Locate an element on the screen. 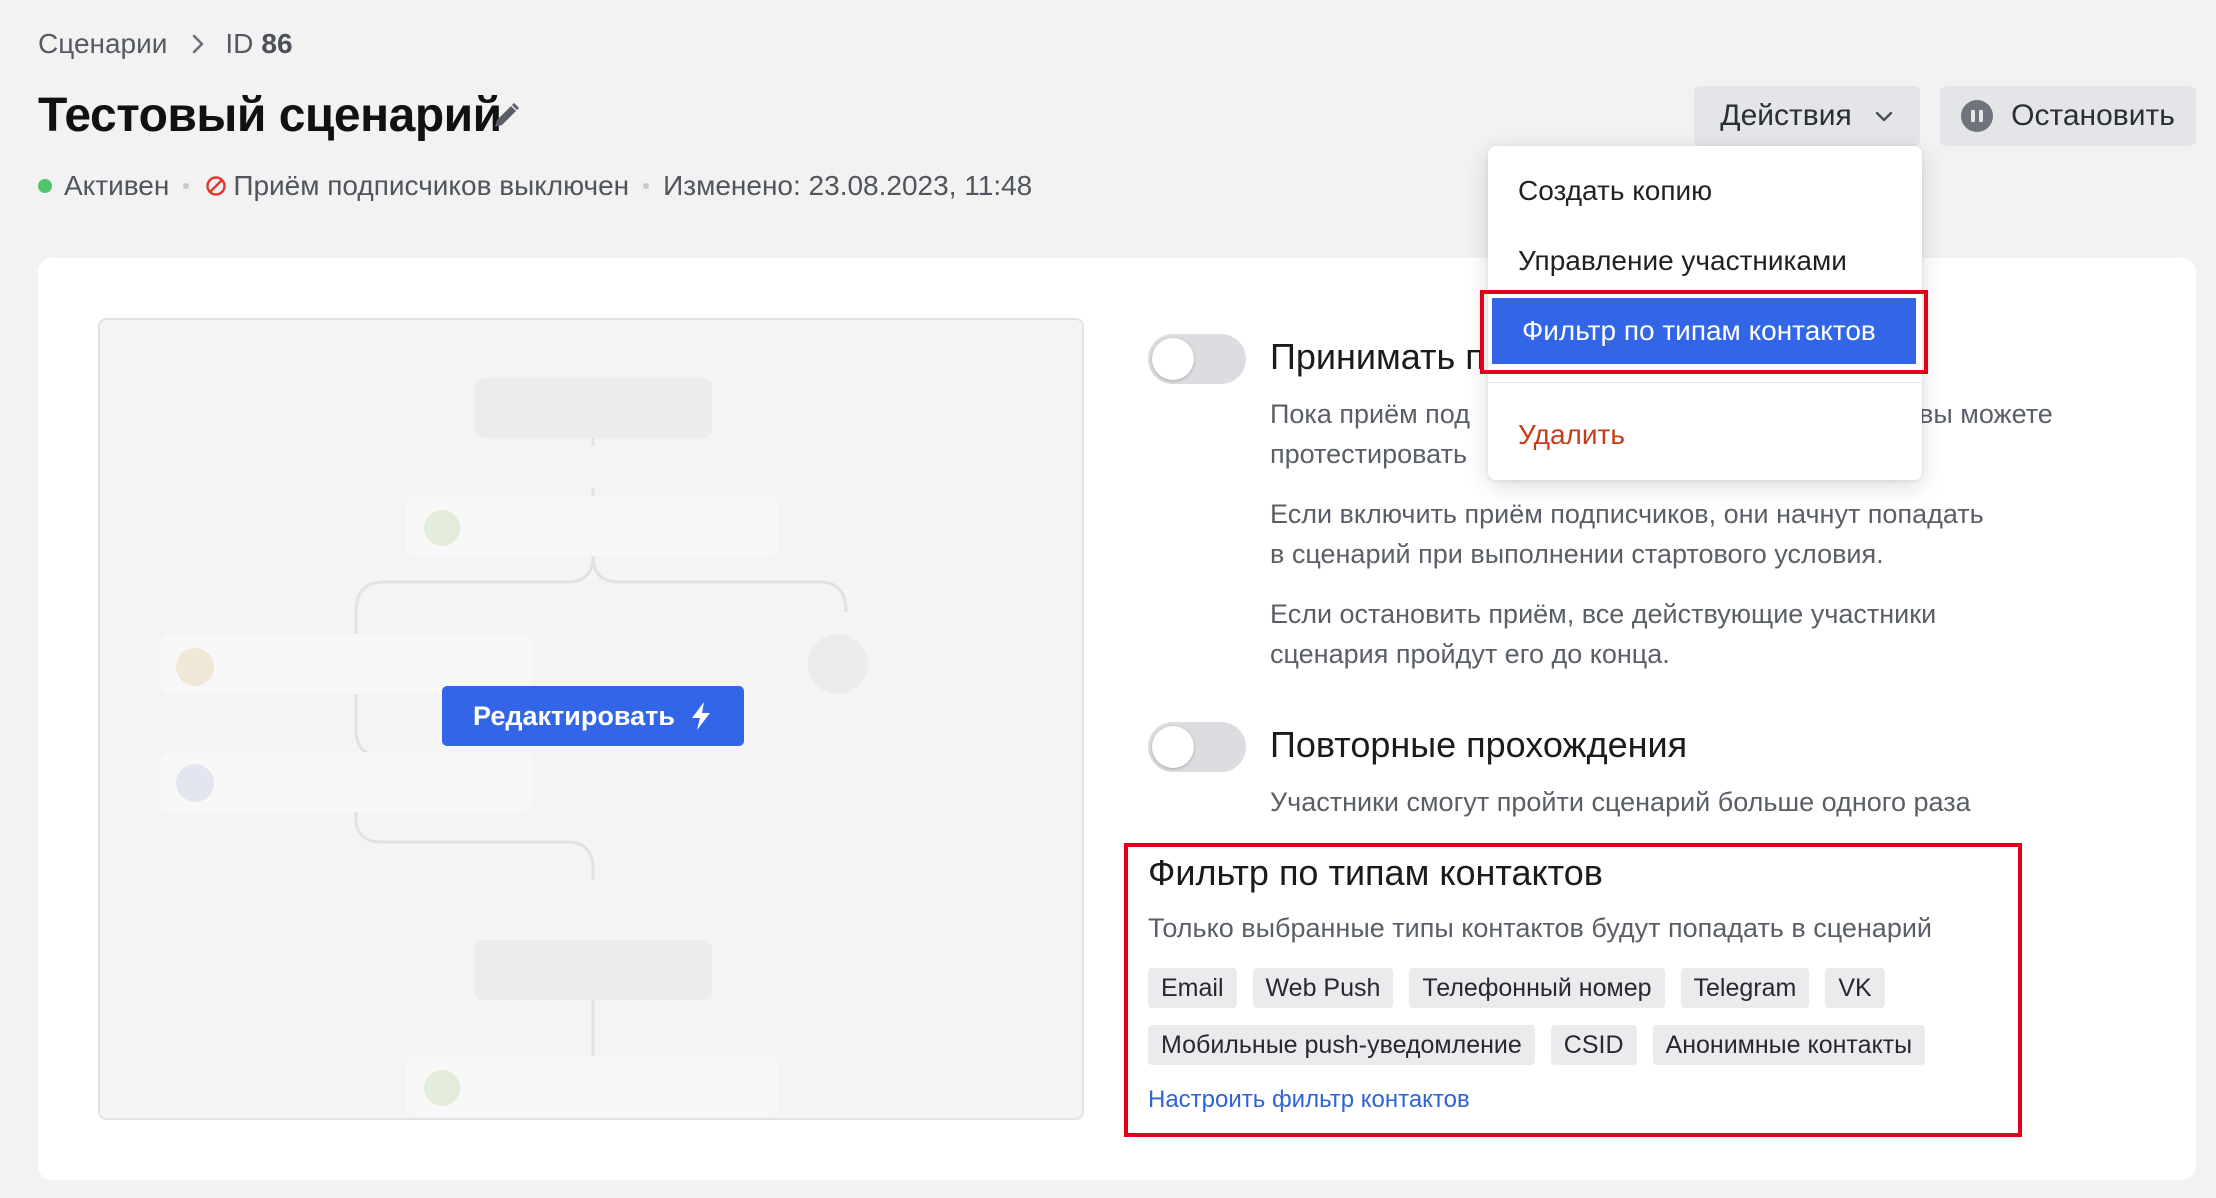 Image resolution: width=2216 pixels, height=1198 pixels. edit-scenario-button: Редактировать is located at coordinates (593, 716).